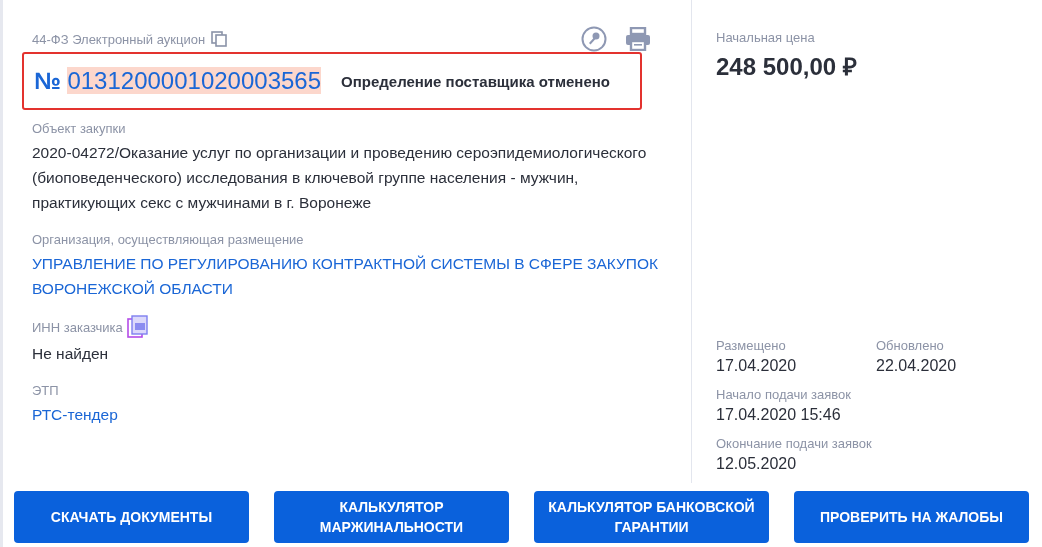 The image size is (1042, 547). I want to click on date-value: 22.04.2020, so click(917, 366).